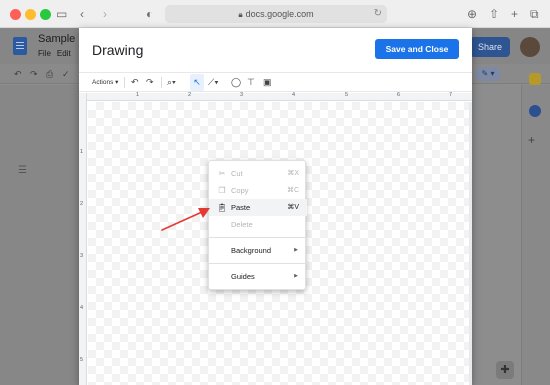 This screenshot has width=550, height=385. Describe the element at coordinates (50, 74) in the screenshot. I see `print-icon: ⎙` at that location.